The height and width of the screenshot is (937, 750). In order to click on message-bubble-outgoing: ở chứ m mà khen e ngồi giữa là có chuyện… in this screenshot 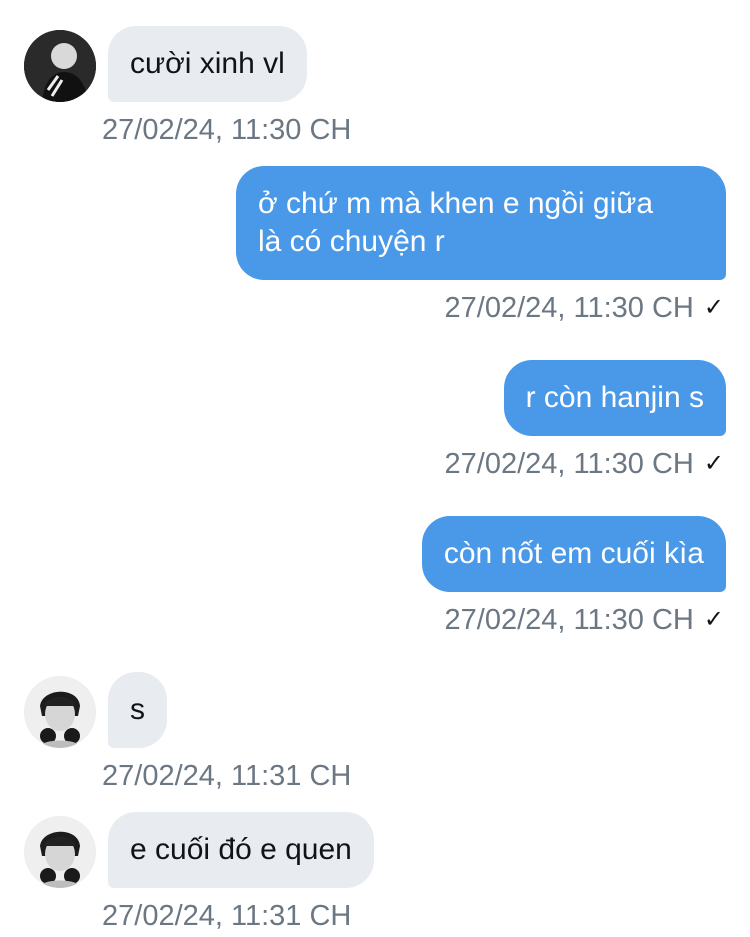, I will do `click(481, 223)`.